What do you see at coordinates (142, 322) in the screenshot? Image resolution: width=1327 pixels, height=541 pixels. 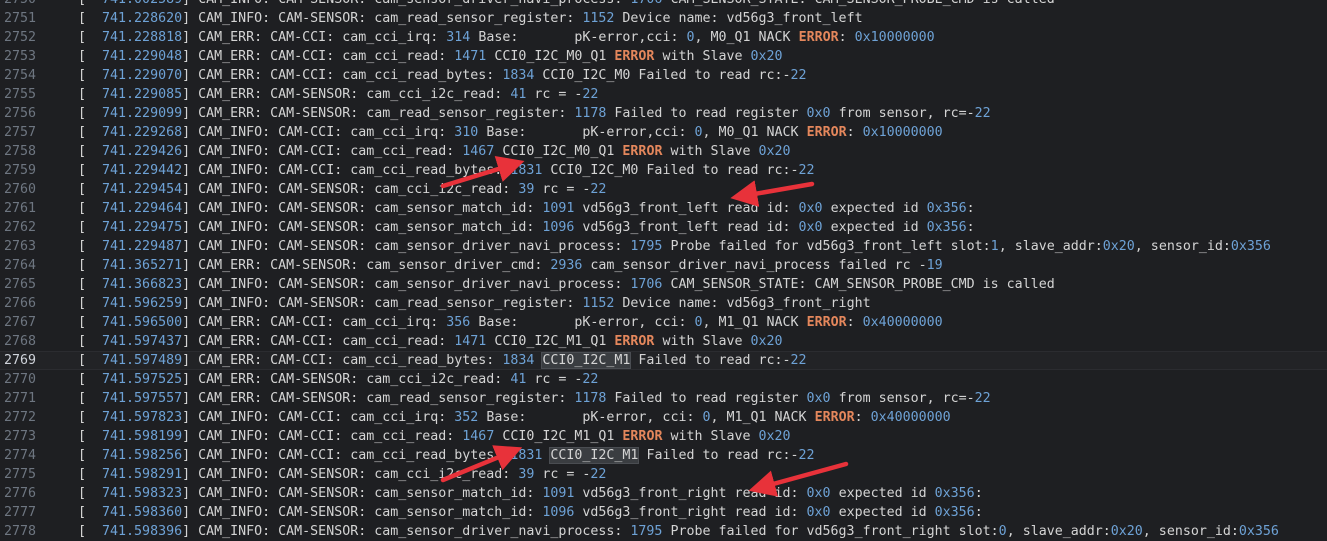 I see `number-token: 741.596500` at bounding box center [142, 322].